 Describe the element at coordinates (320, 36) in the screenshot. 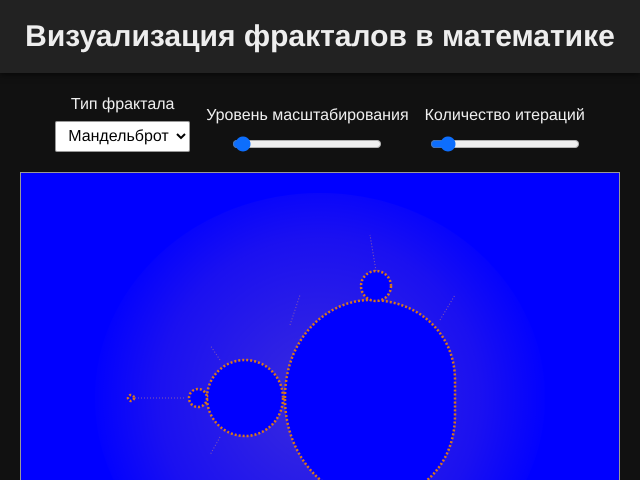

I see `page-title: Визуализация фракталов в математике` at that location.